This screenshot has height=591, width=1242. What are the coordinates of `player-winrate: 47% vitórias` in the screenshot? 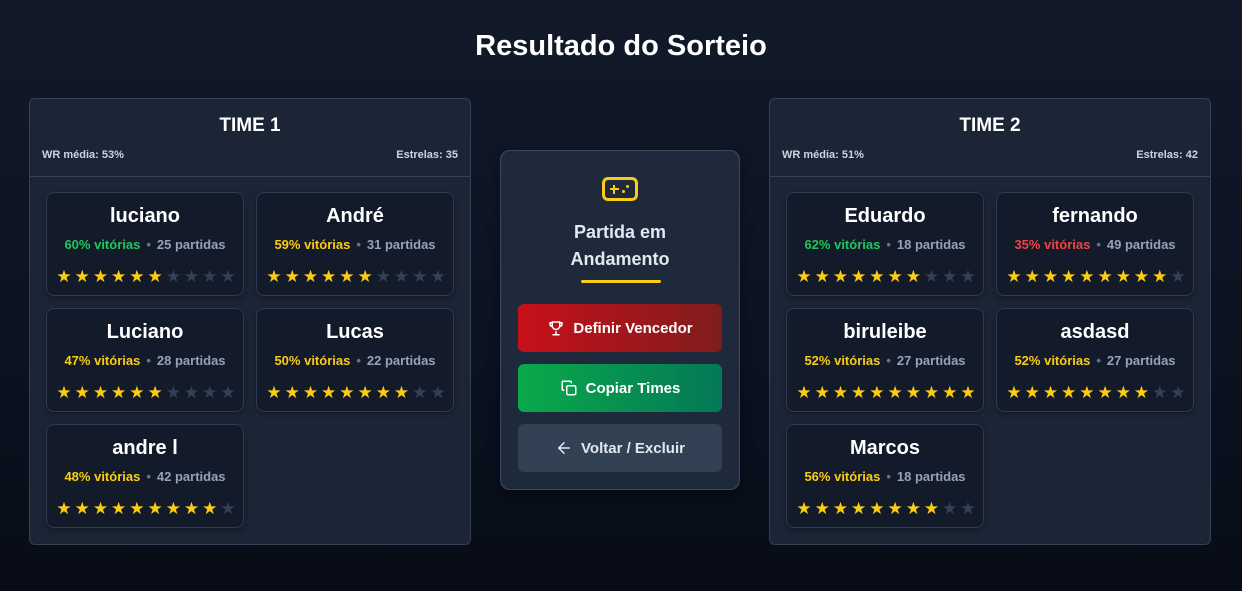 It's located at (102, 360).